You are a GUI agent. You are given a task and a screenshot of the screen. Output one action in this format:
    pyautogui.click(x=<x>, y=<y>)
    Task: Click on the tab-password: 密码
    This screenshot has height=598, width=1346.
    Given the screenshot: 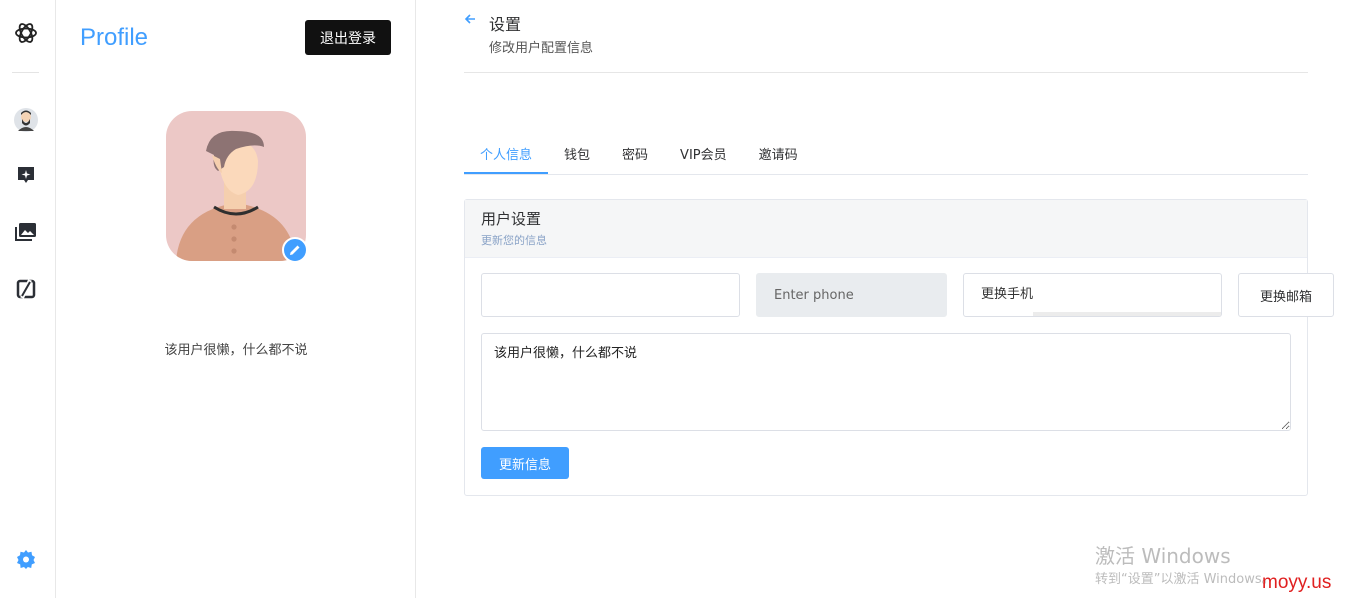 What is the action you would take?
    pyautogui.click(x=635, y=155)
    